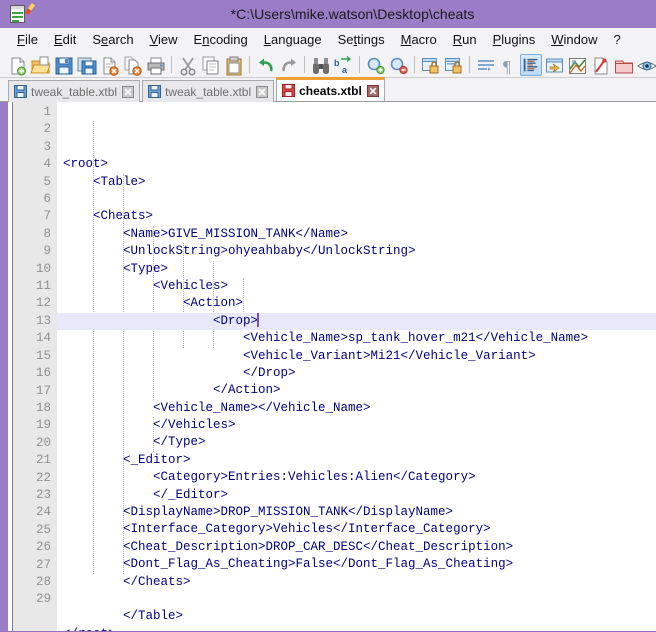 This screenshot has height=632, width=656. What do you see at coordinates (43, 268) in the screenshot?
I see `line-number: 10` at bounding box center [43, 268].